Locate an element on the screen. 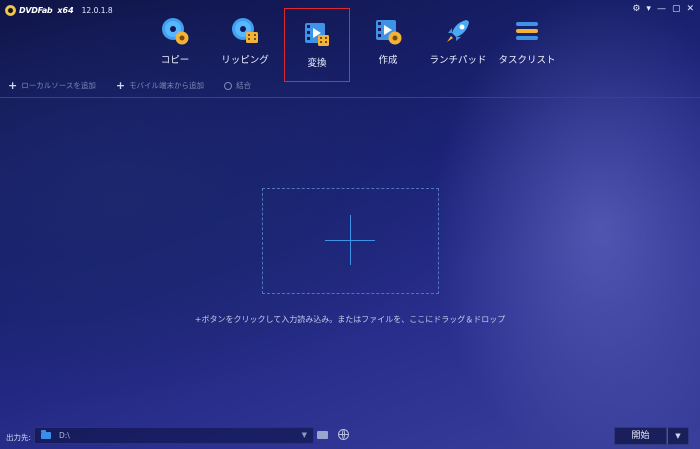 Image resolution: width=700 pixels, height=449 pixels. rocket-icon is located at coordinates (458, 31).